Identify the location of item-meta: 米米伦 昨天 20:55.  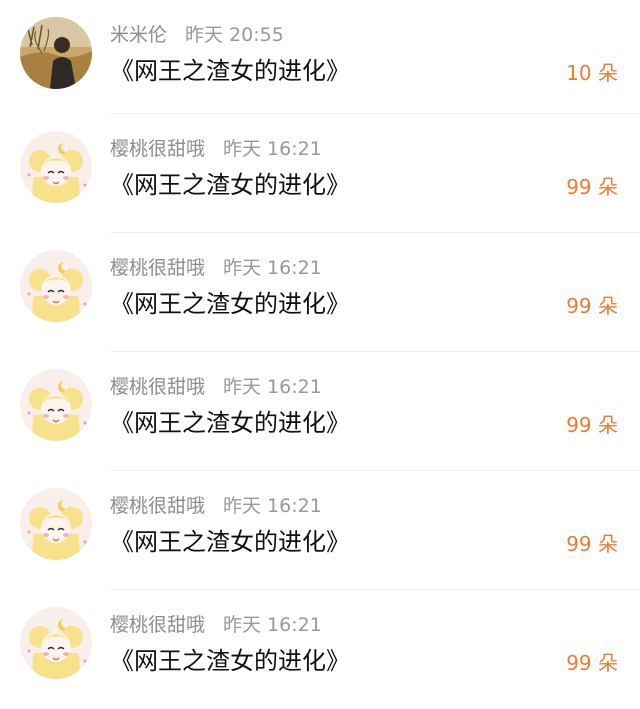
(197, 35).